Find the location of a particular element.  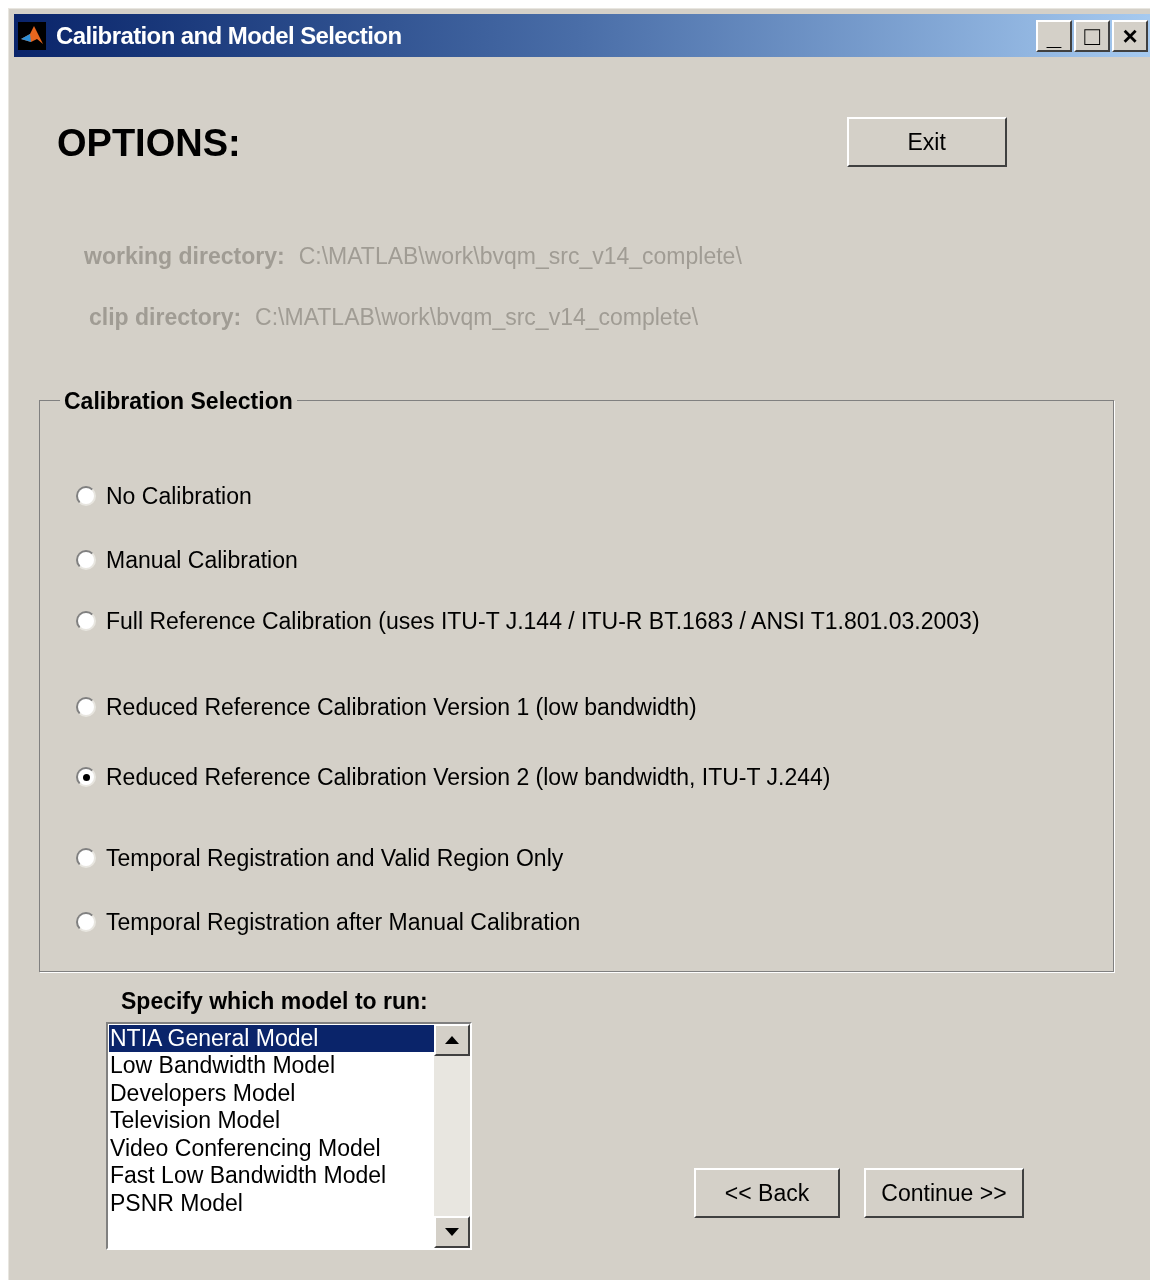

close-button: × is located at coordinates (1130, 35).